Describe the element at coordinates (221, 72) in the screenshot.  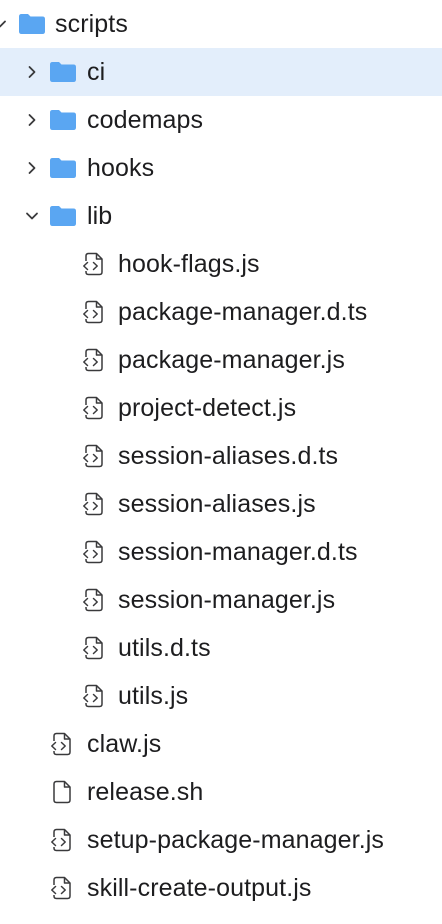
I see `tree-item-ci: ci` at that location.